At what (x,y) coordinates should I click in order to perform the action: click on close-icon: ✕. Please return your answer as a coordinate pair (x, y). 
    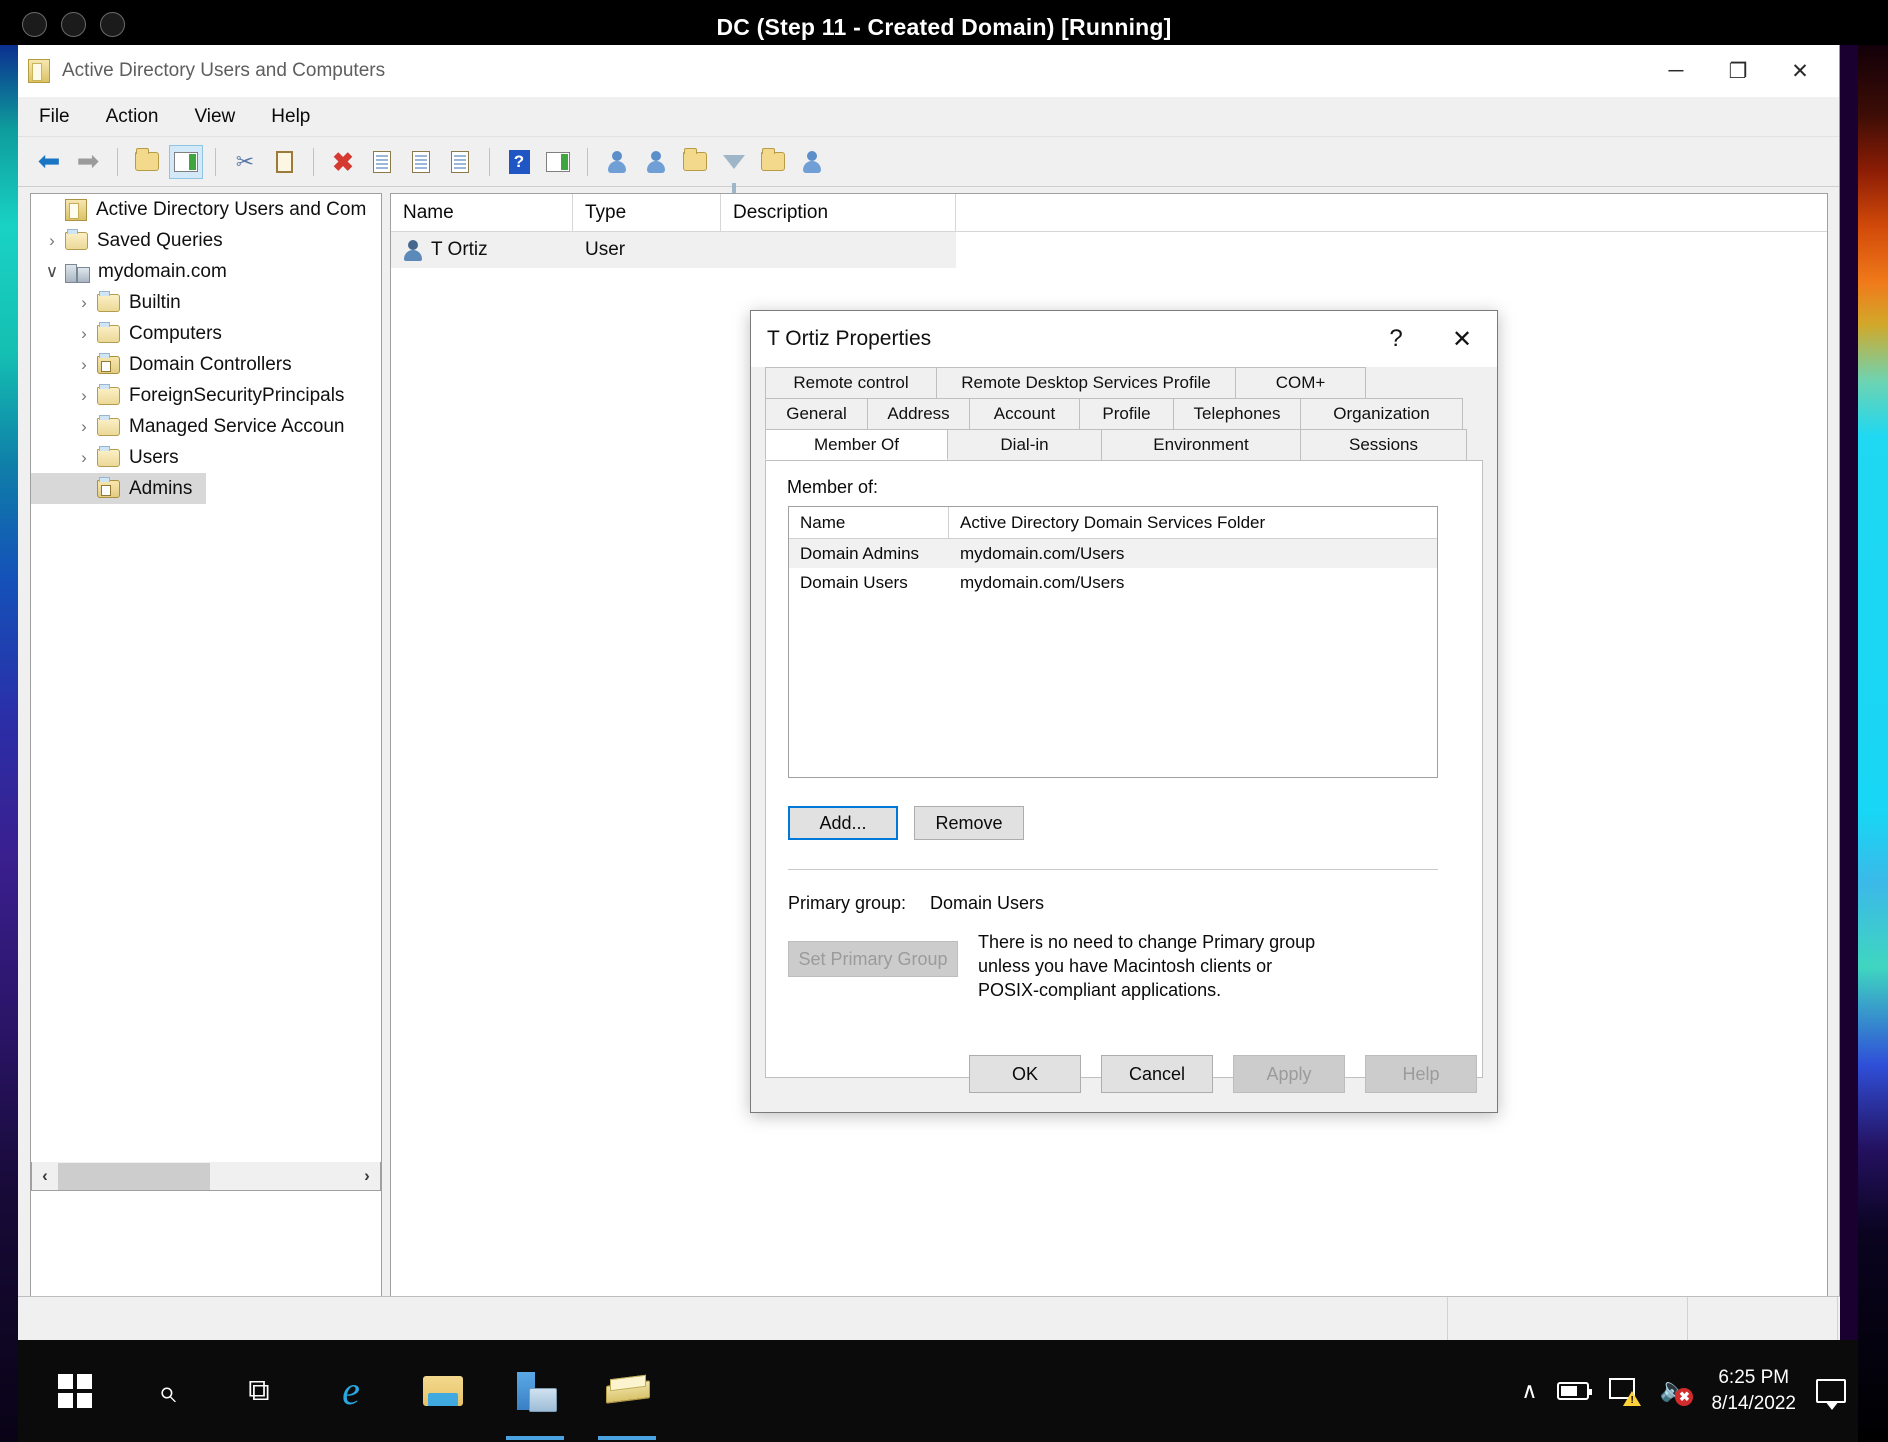
    Looking at the image, I should click on (1462, 339).